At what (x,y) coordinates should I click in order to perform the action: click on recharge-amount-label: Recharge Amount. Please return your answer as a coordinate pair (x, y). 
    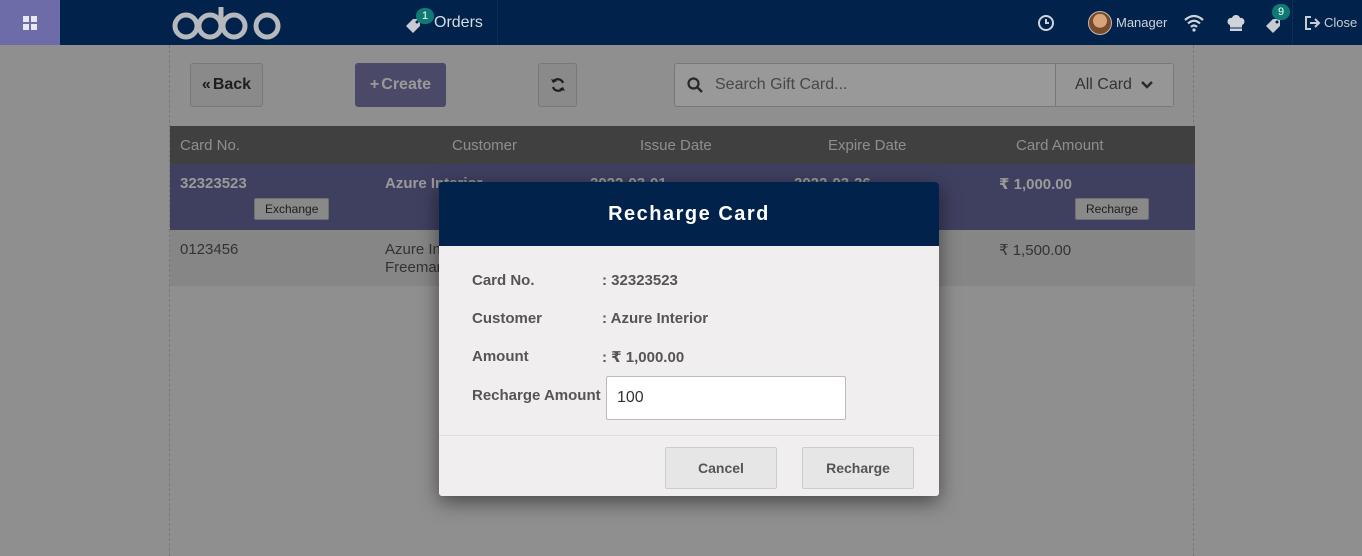
    Looking at the image, I should click on (536, 395).